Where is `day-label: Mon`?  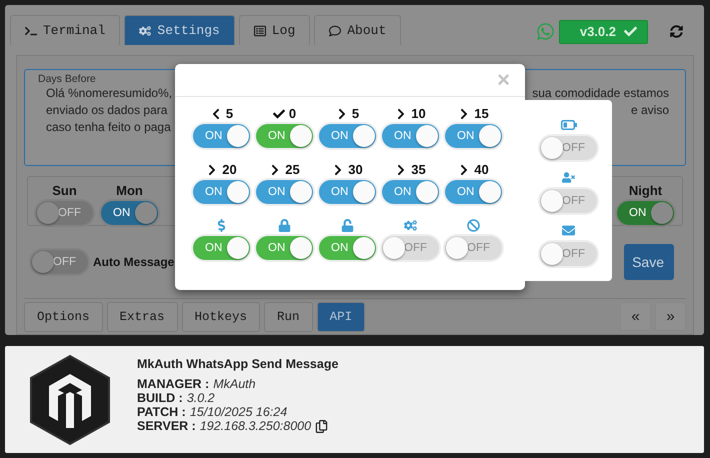 day-label: Mon is located at coordinates (129, 190).